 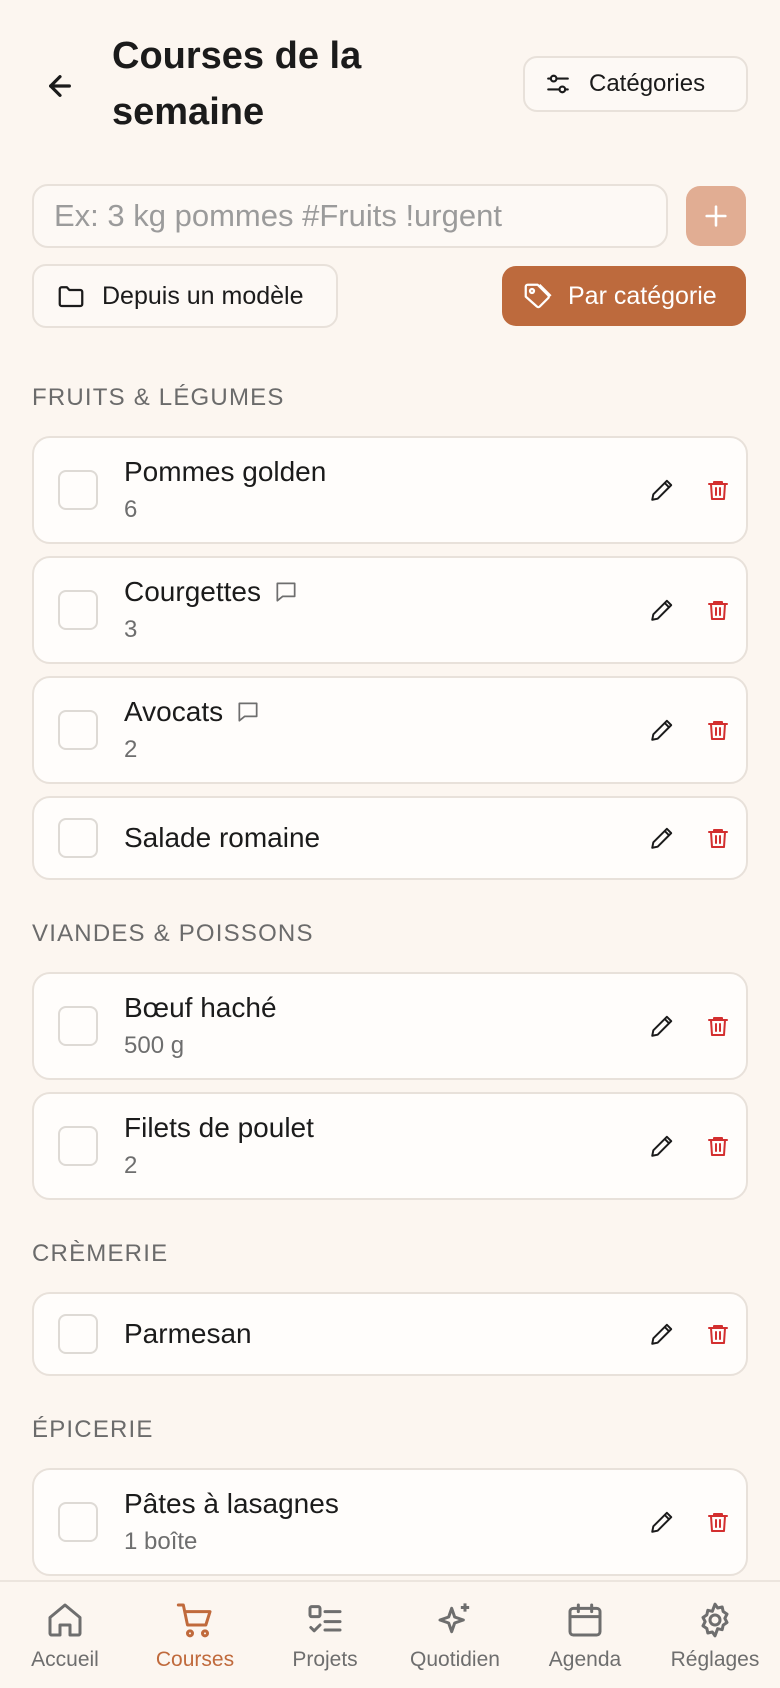 I want to click on nav-item-reglages: Réglages, so click(x=715, y=1635).